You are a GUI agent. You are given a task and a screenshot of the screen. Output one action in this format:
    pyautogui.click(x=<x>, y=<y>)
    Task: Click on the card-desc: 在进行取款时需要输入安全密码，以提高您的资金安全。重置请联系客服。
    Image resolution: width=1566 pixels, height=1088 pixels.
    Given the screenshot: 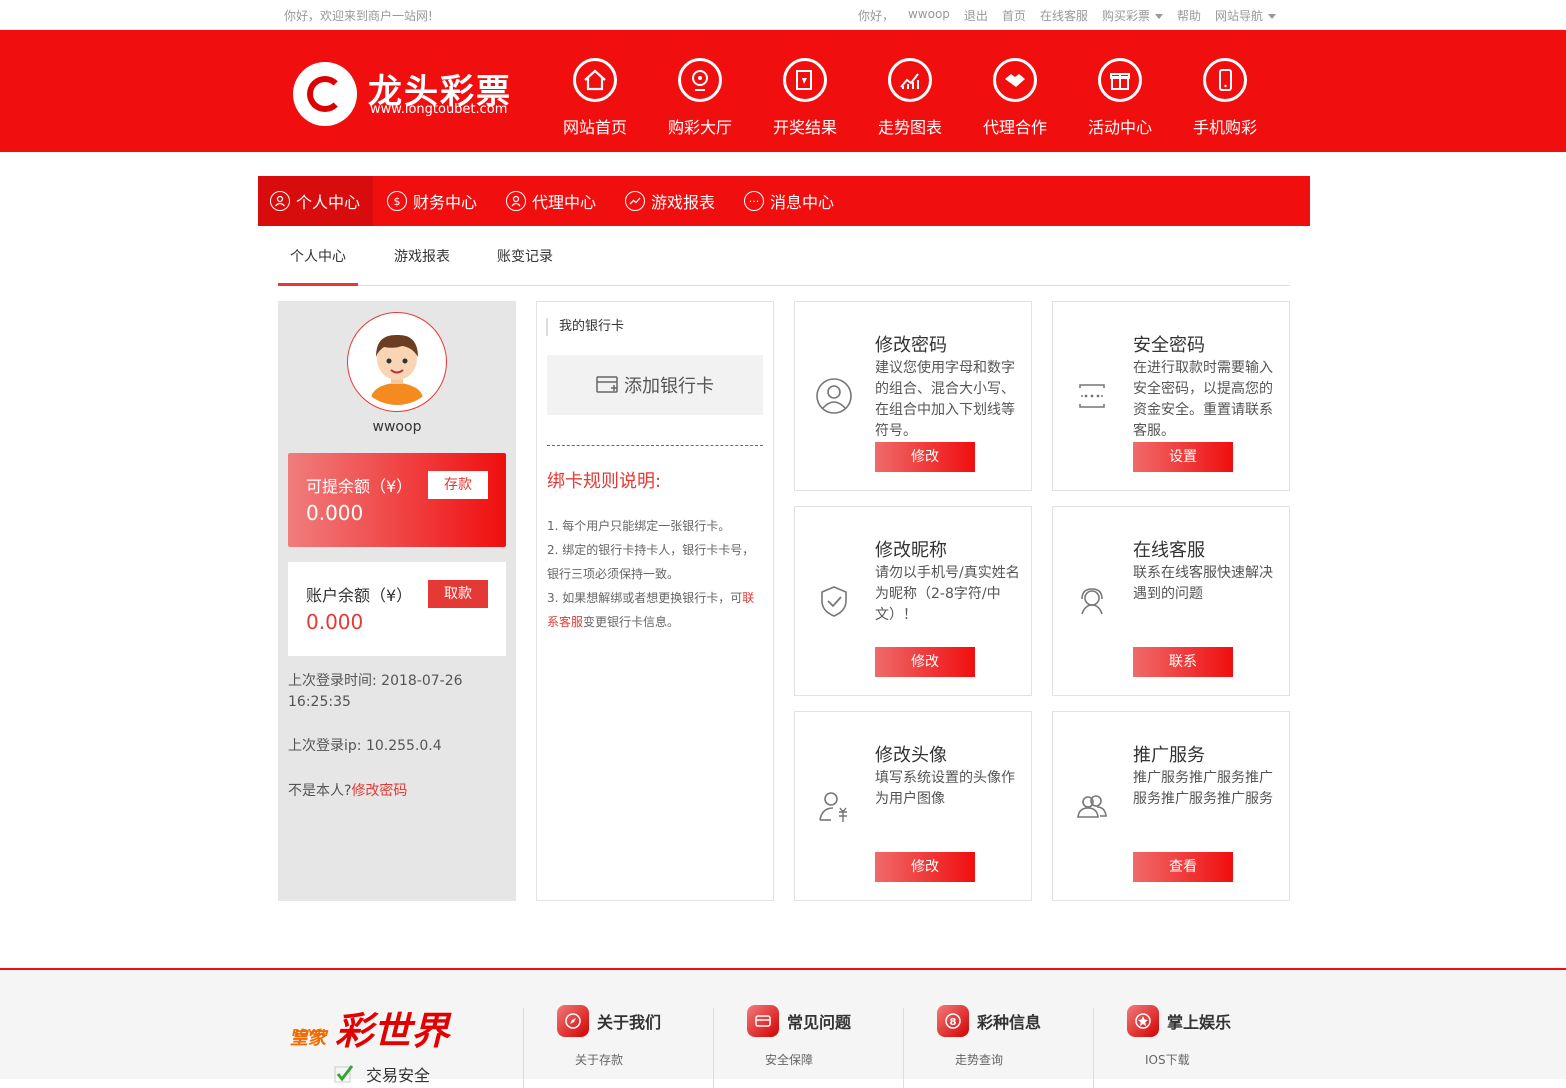 What is the action you would take?
    pyautogui.click(x=1203, y=399)
    